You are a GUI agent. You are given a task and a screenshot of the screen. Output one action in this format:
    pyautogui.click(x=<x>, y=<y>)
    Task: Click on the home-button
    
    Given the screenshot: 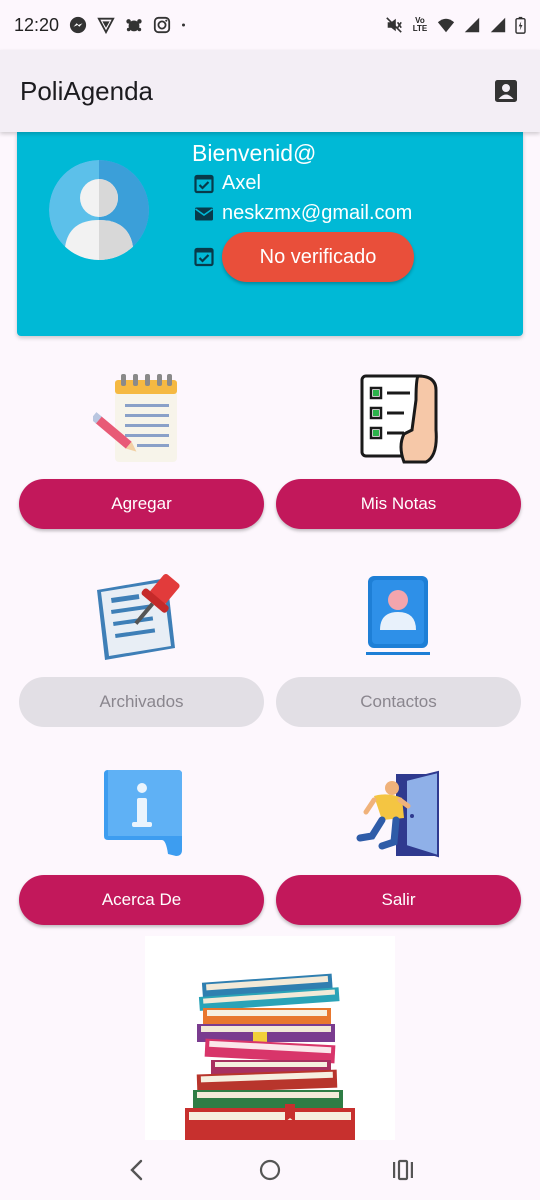 What is the action you would take?
    pyautogui.click(x=270, y=1170)
    